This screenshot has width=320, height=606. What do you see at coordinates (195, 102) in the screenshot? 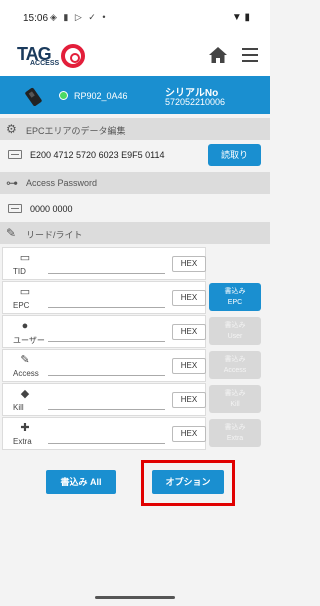
I see `serial-number: 572052210006` at bounding box center [195, 102].